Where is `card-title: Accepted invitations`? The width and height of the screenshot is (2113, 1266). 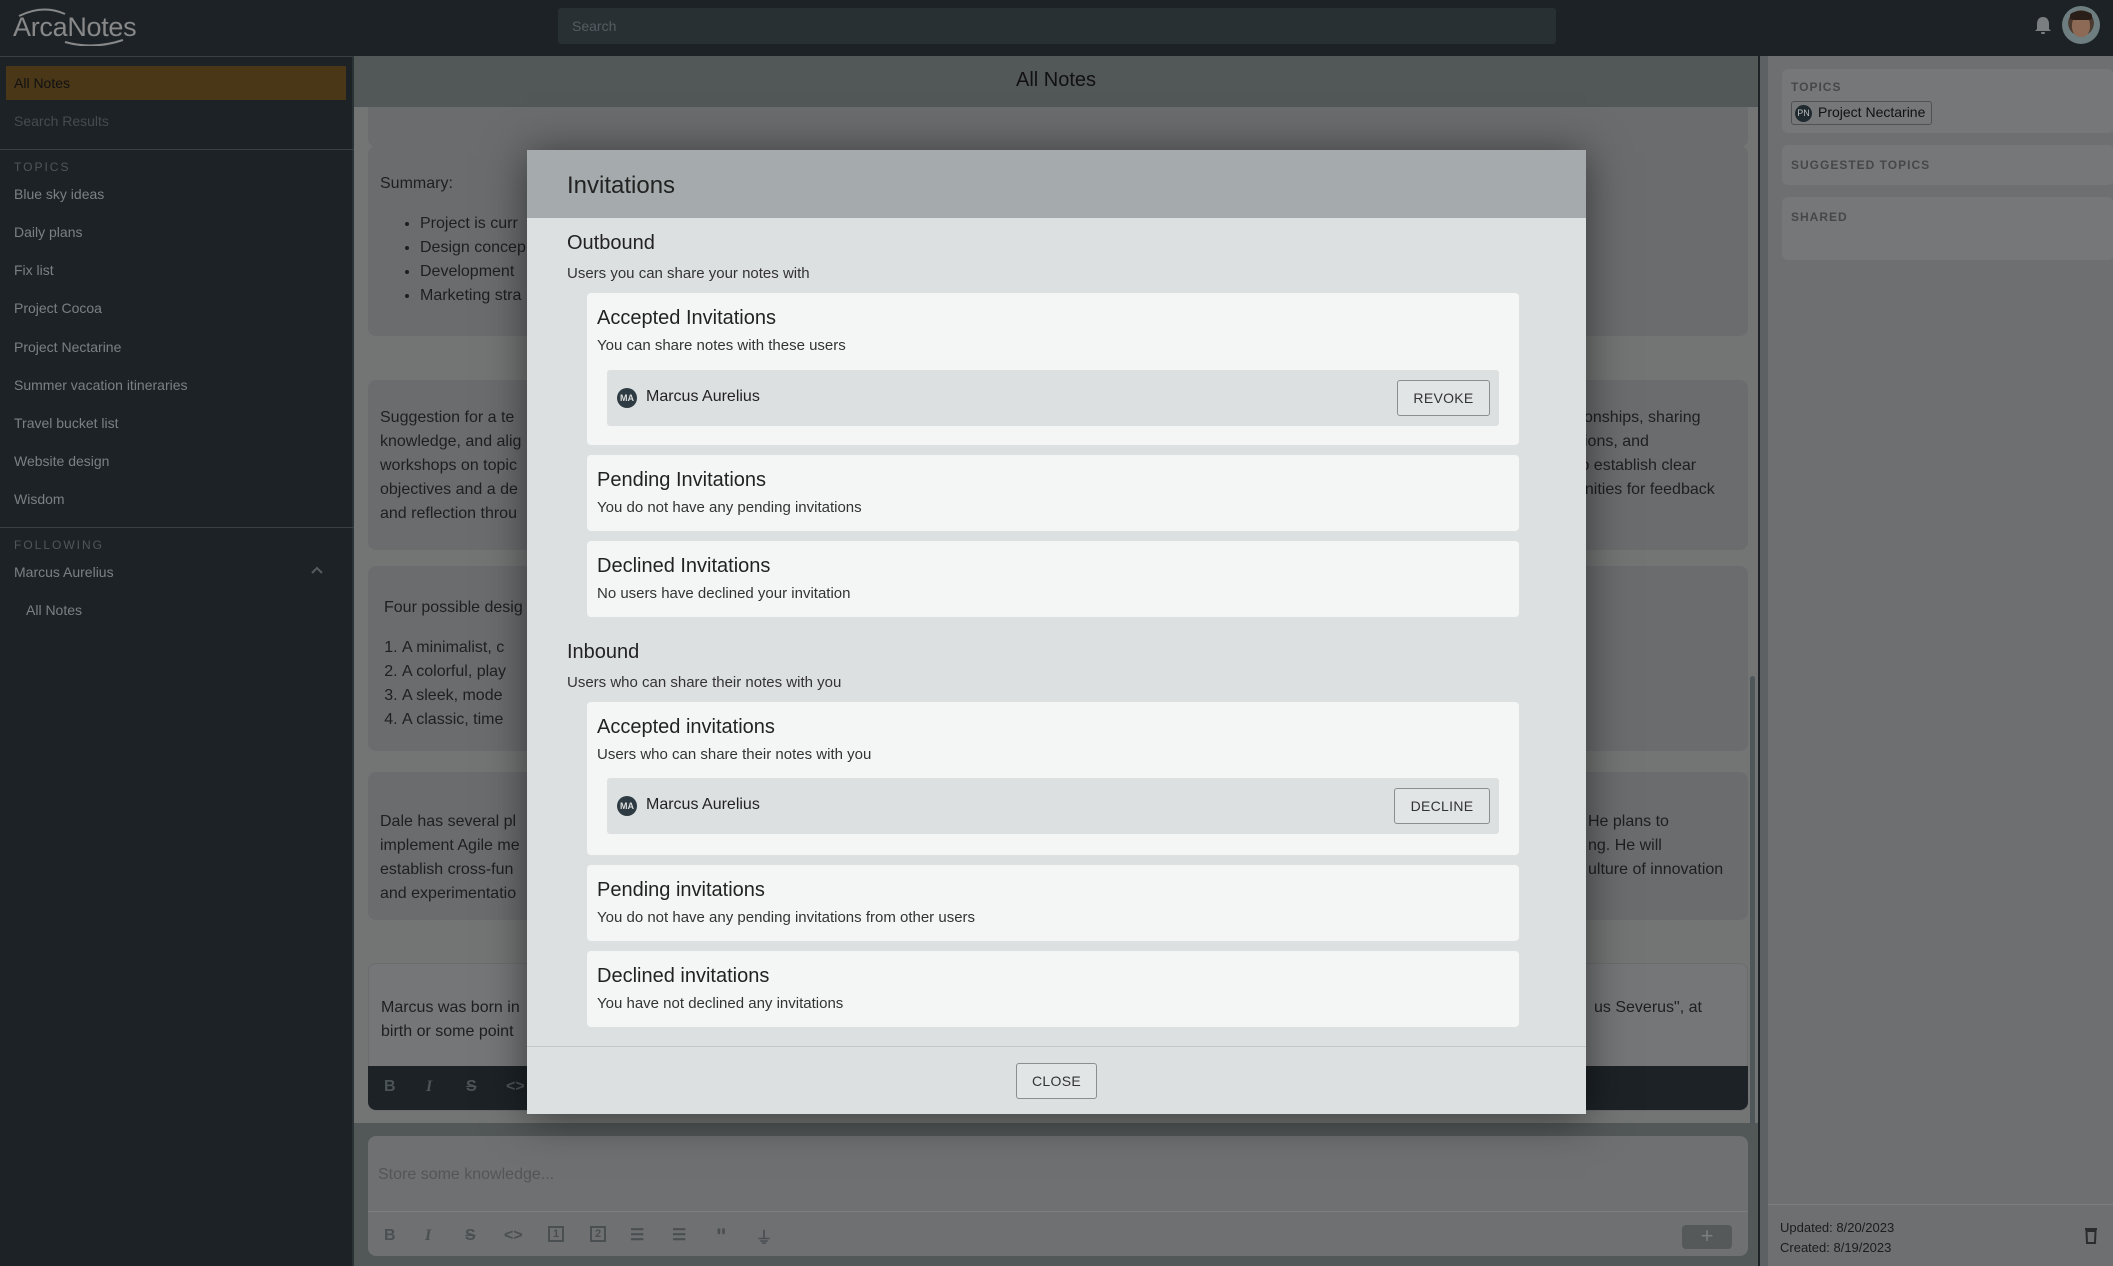
card-title: Accepted invitations is located at coordinates (686, 727).